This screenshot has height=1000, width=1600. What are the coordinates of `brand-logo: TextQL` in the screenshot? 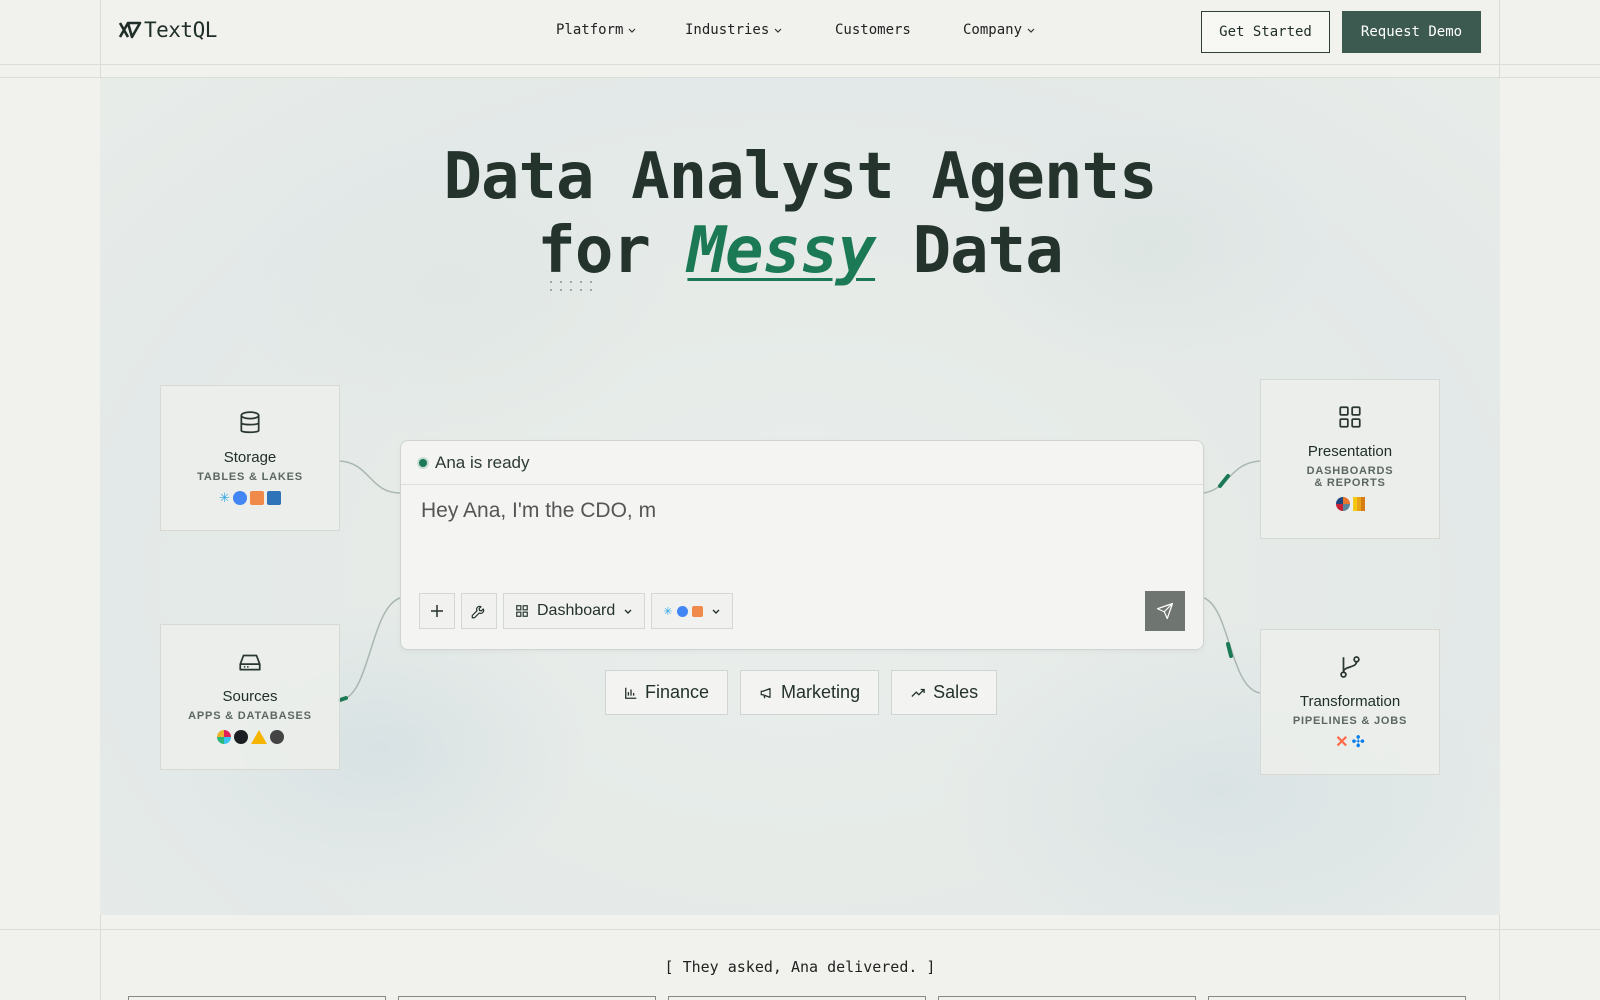 It's located at (167, 30).